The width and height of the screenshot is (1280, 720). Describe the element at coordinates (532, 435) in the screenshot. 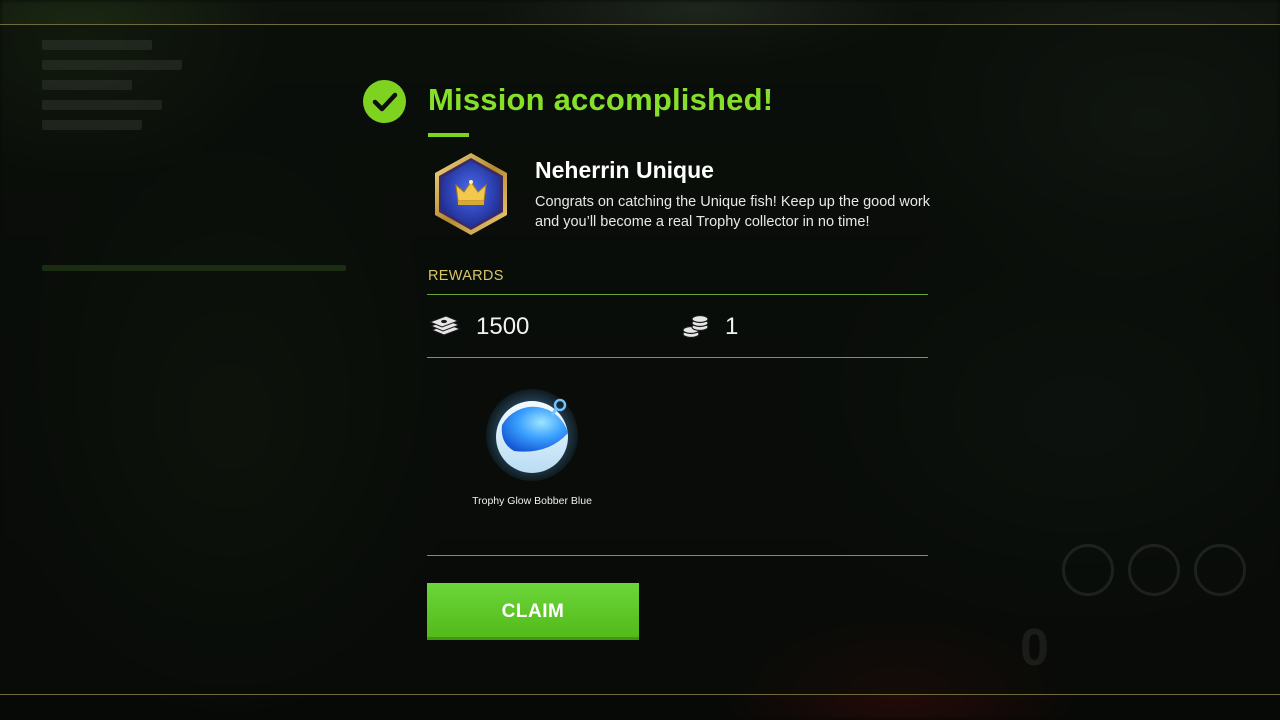

I see `glow-bobber-icon` at that location.